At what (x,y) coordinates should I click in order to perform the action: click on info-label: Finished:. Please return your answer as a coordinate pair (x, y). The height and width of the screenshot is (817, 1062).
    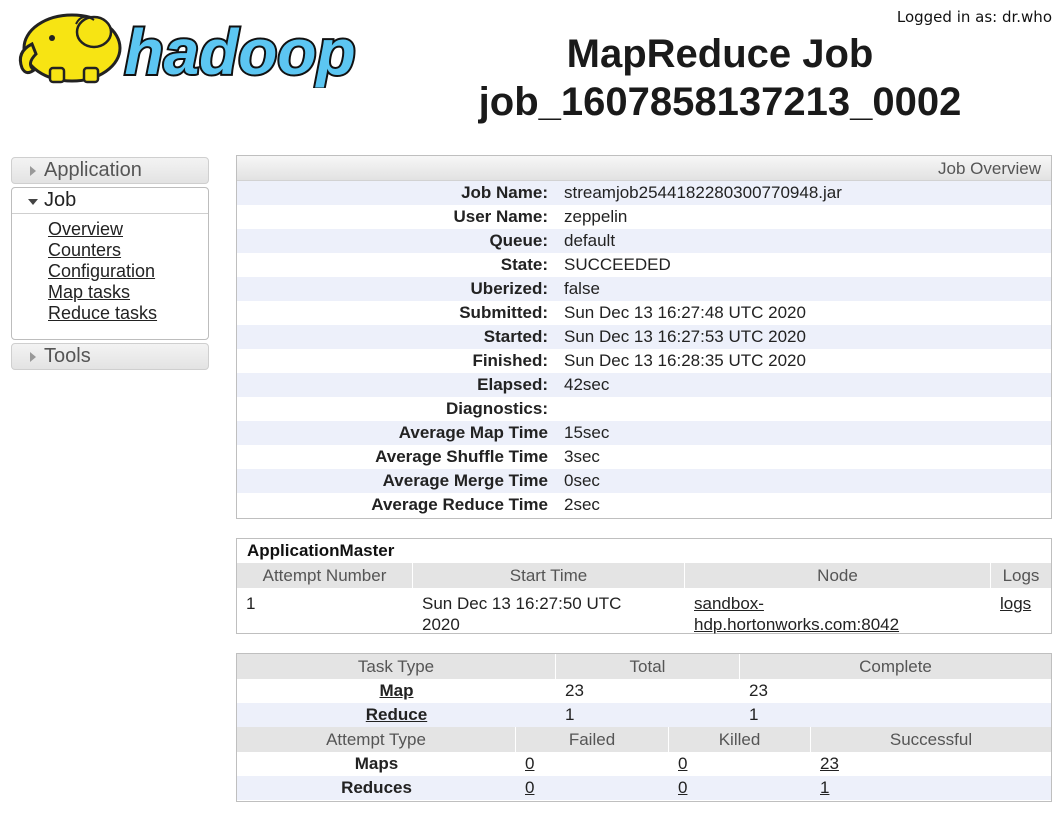
    Looking at the image, I should click on (510, 360).